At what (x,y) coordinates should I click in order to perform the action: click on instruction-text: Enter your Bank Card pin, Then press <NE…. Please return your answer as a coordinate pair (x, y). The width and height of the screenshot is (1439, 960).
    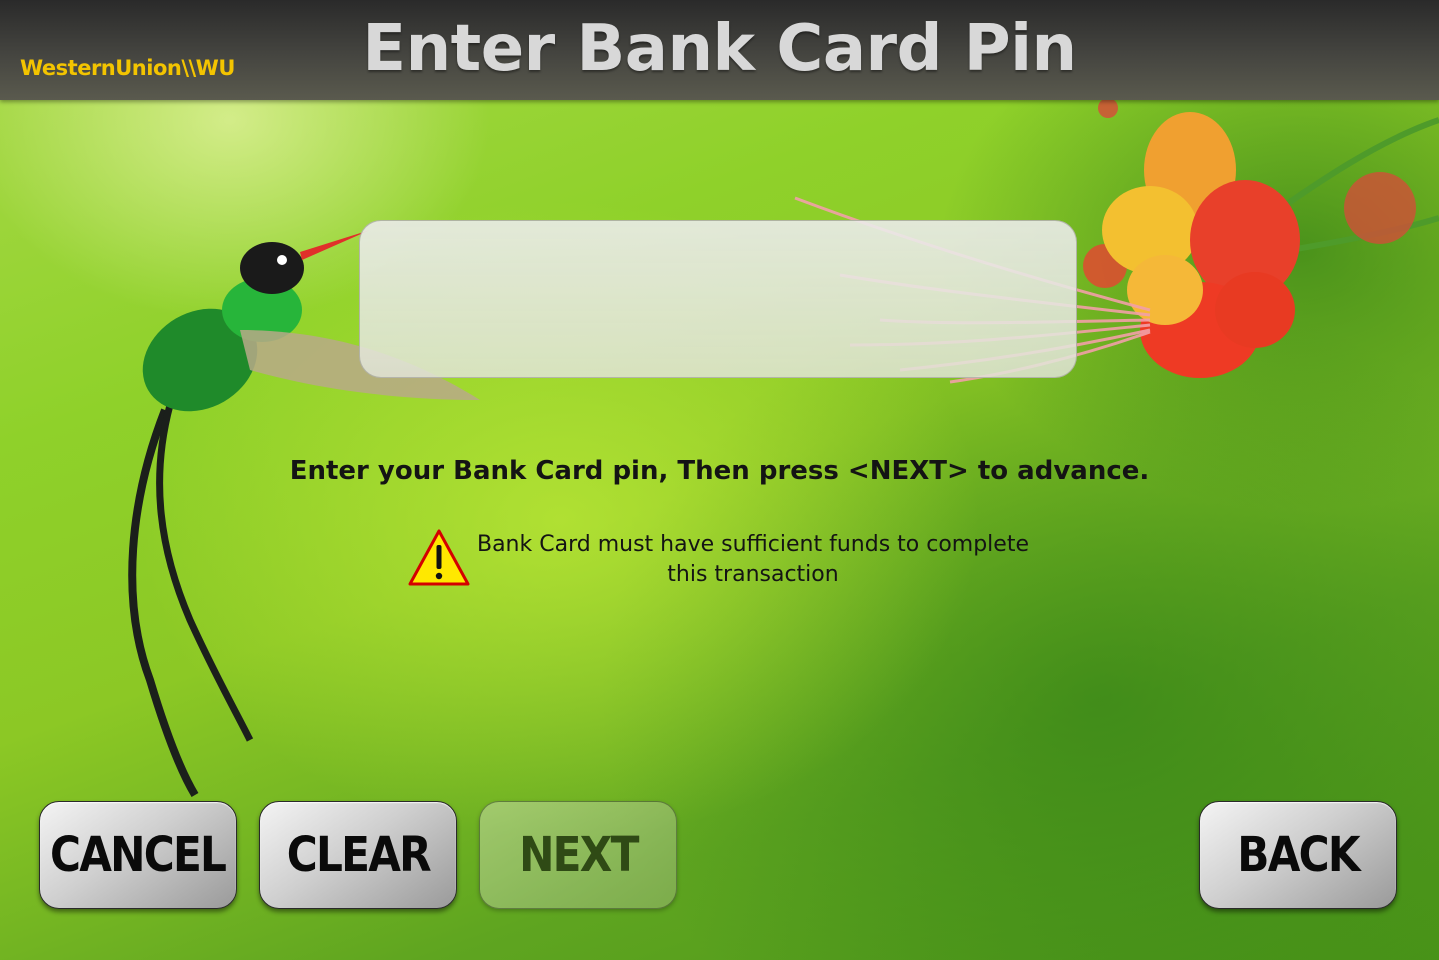
    Looking at the image, I should click on (719, 471).